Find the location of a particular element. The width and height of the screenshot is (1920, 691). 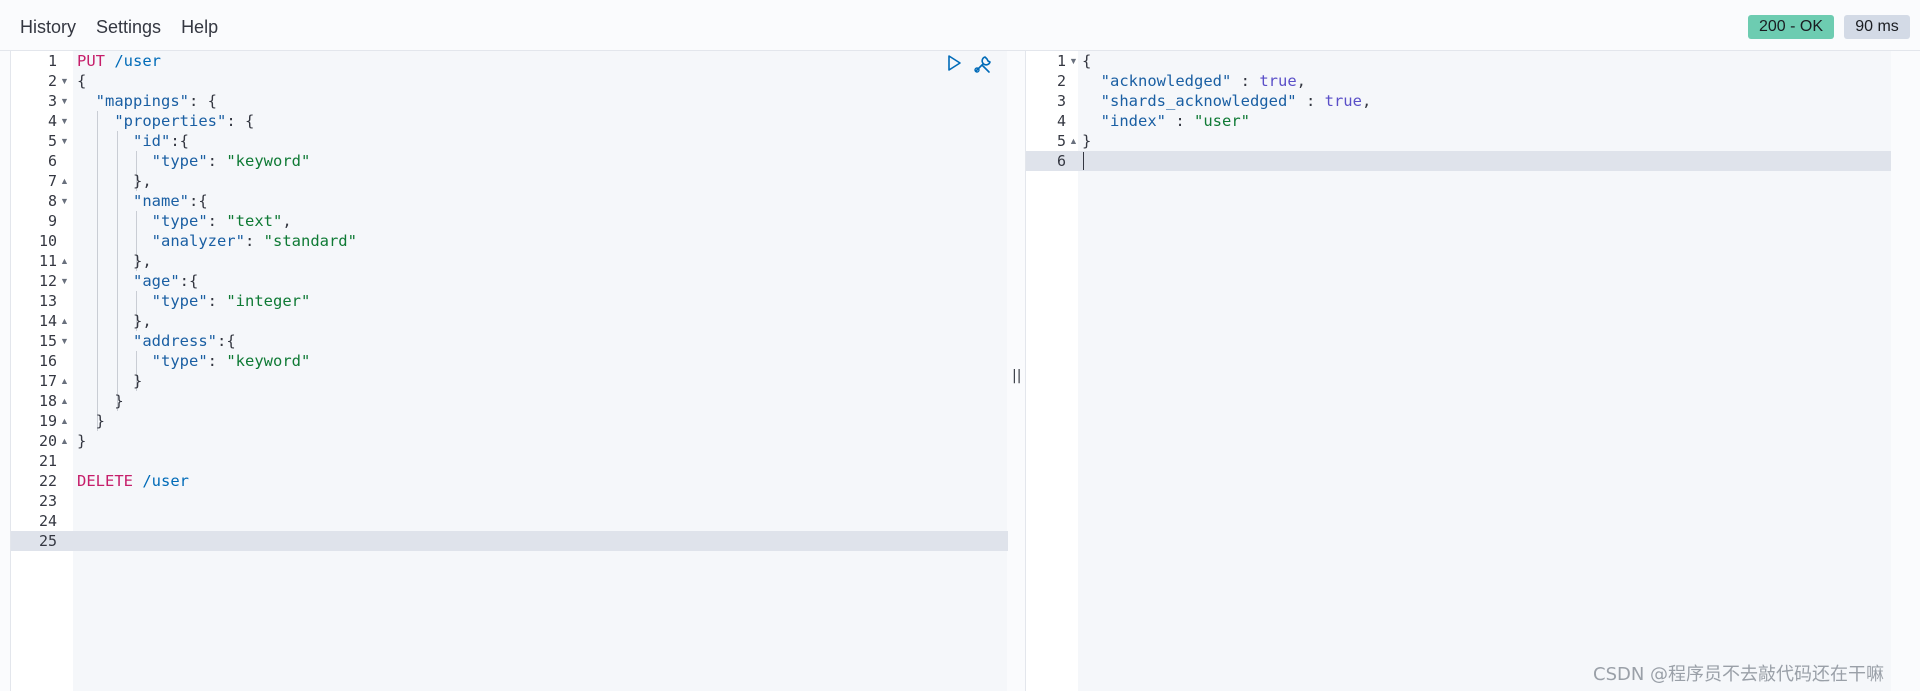

code-line: "properties": { is located at coordinates (165, 121).